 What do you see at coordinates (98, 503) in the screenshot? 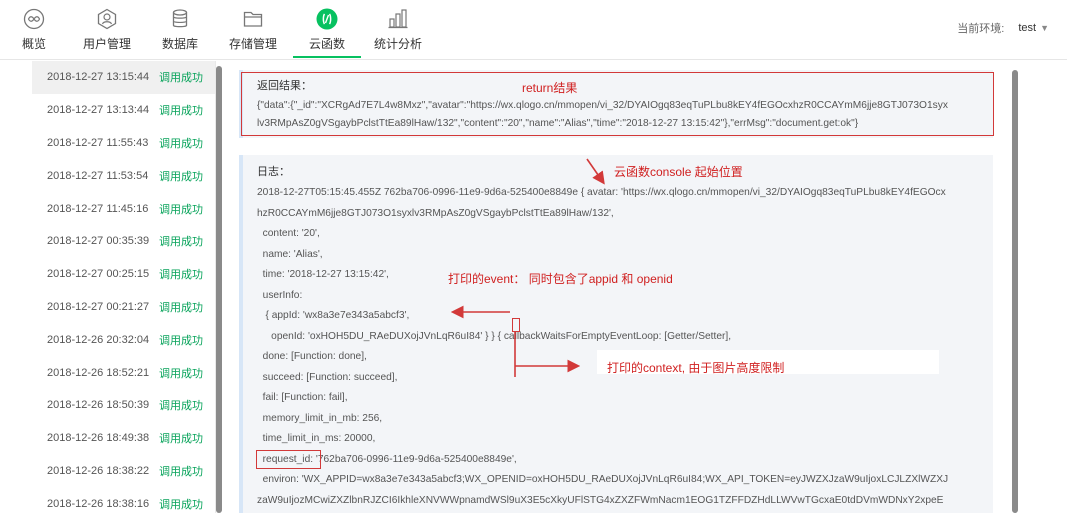
I see `log-timestamp: 2018-12-26 18:38:16` at bounding box center [98, 503].